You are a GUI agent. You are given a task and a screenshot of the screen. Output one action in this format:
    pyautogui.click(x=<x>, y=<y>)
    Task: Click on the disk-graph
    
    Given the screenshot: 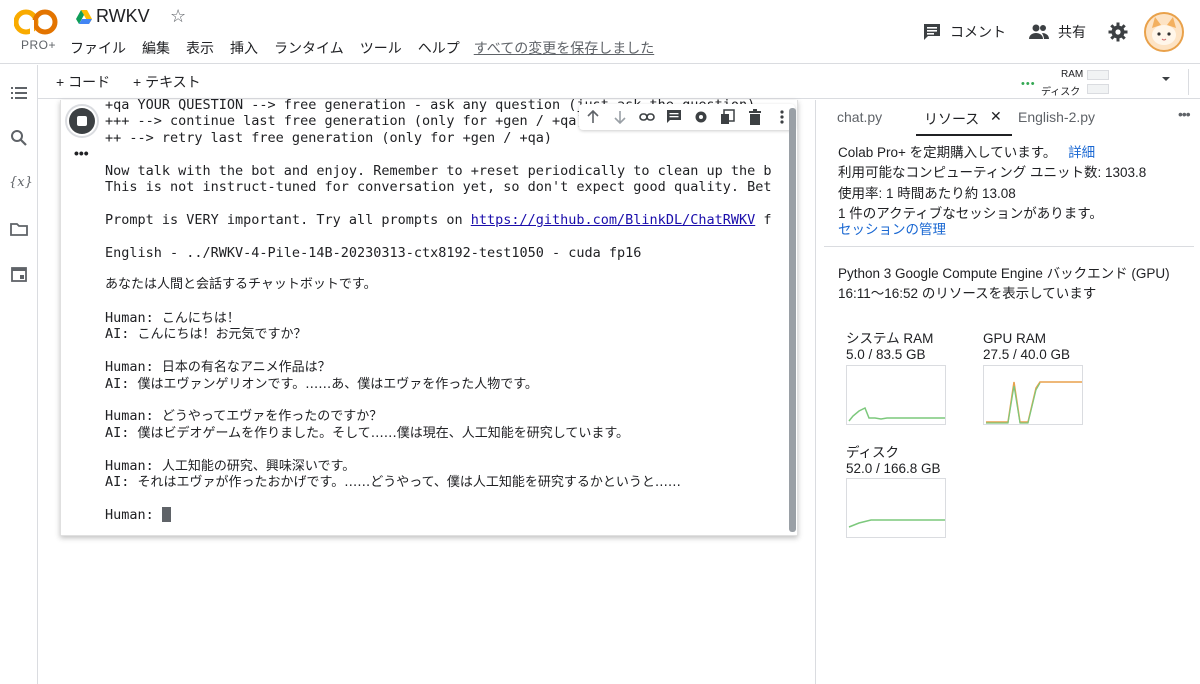 What is the action you would take?
    pyautogui.click(x=896, y=508)
    